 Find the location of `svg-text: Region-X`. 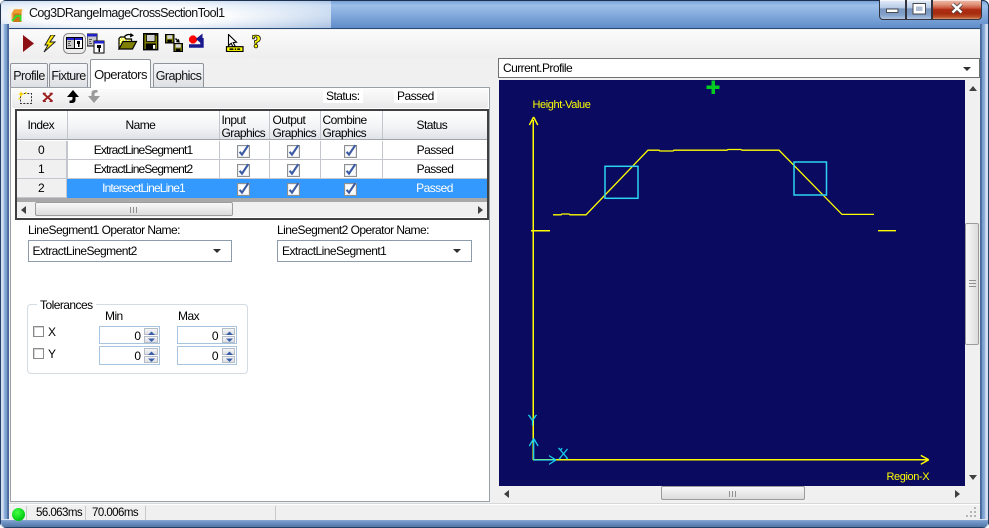

svg-text: Region-X is located at coordinates (909, 477).